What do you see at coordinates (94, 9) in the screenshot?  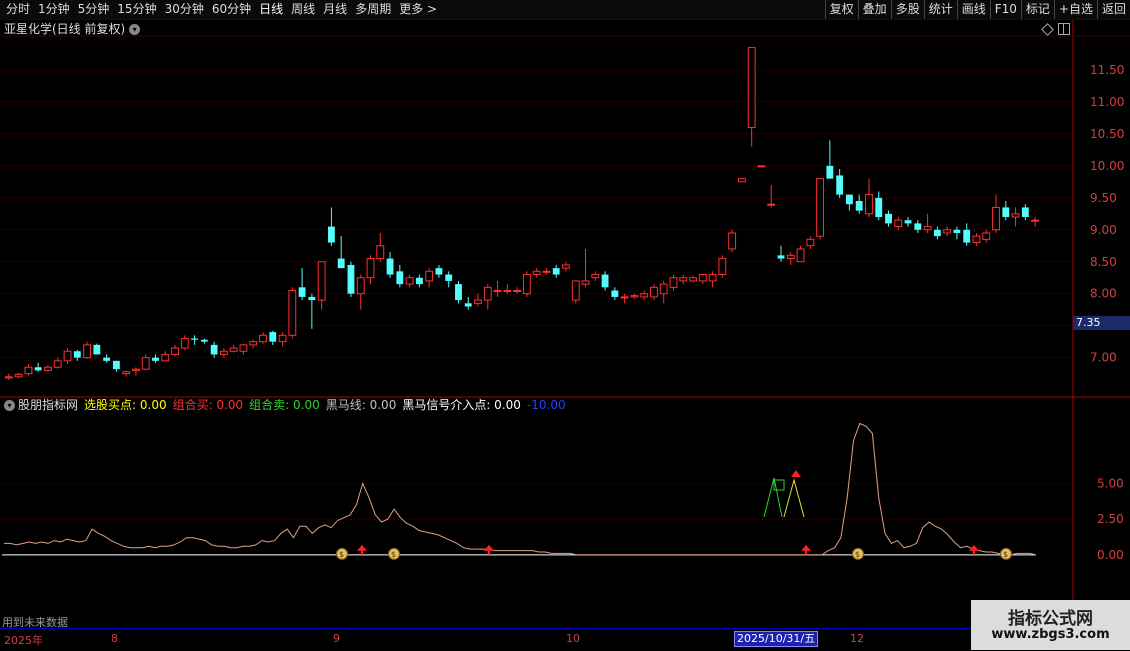 I see `period-tab-2: 5分钟` at bounding box center [94, 9].